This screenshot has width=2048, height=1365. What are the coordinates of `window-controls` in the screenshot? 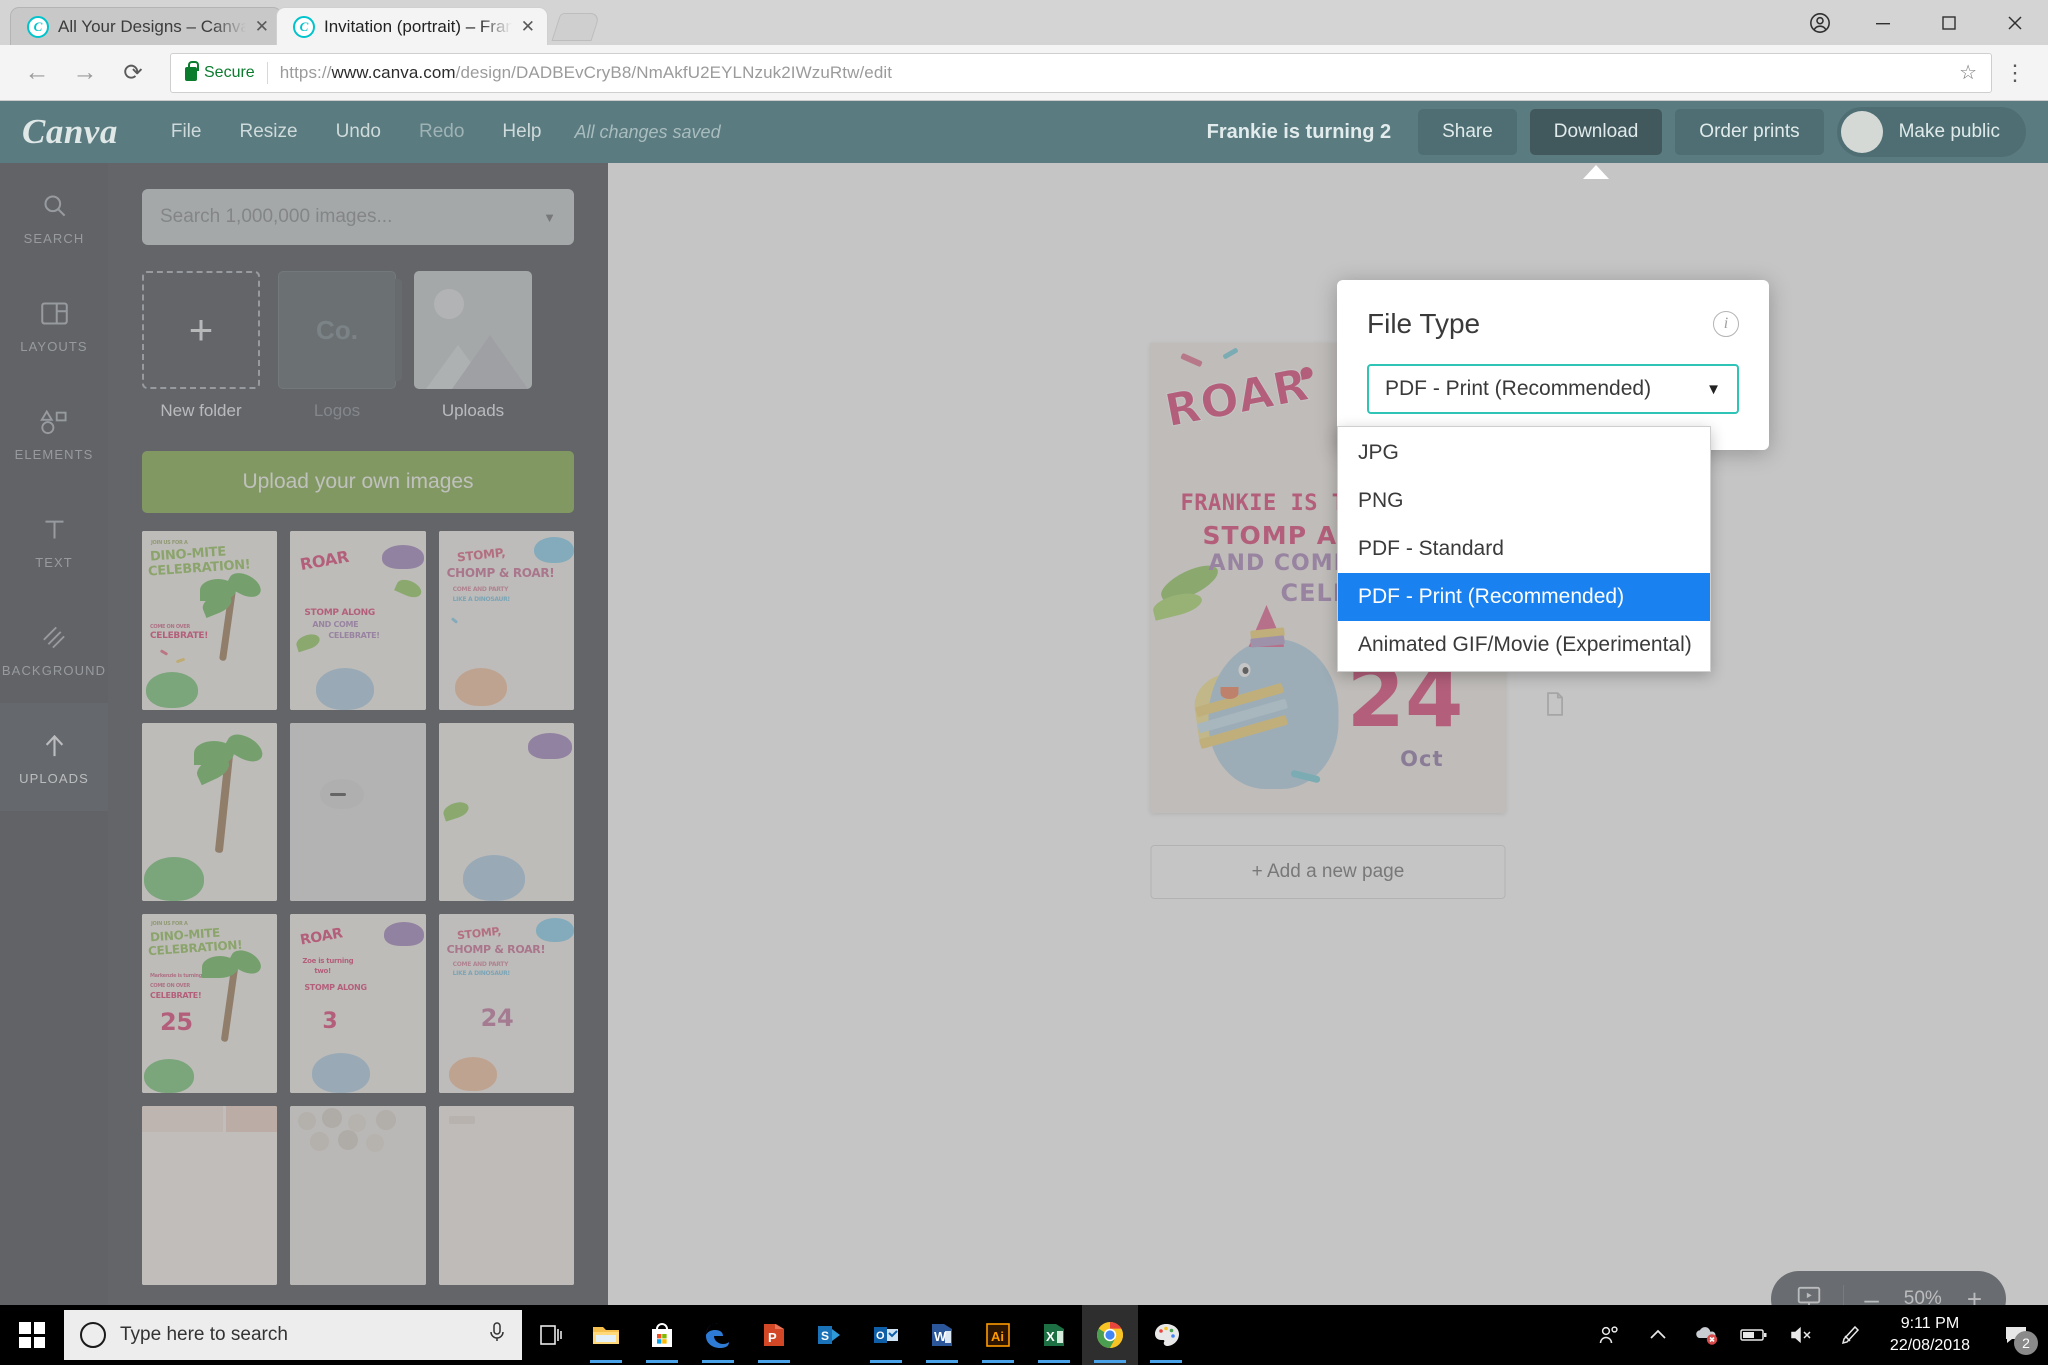 It's located at (1919, 22).